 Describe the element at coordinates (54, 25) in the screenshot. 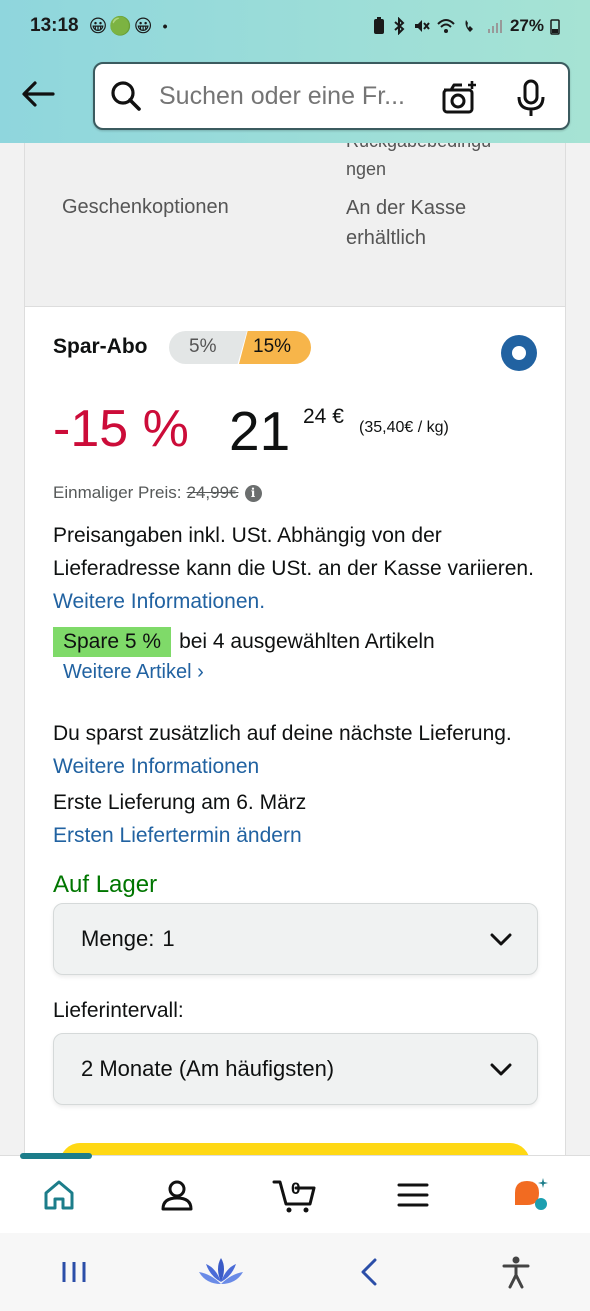

I see `status-time: 13:18` at that location.